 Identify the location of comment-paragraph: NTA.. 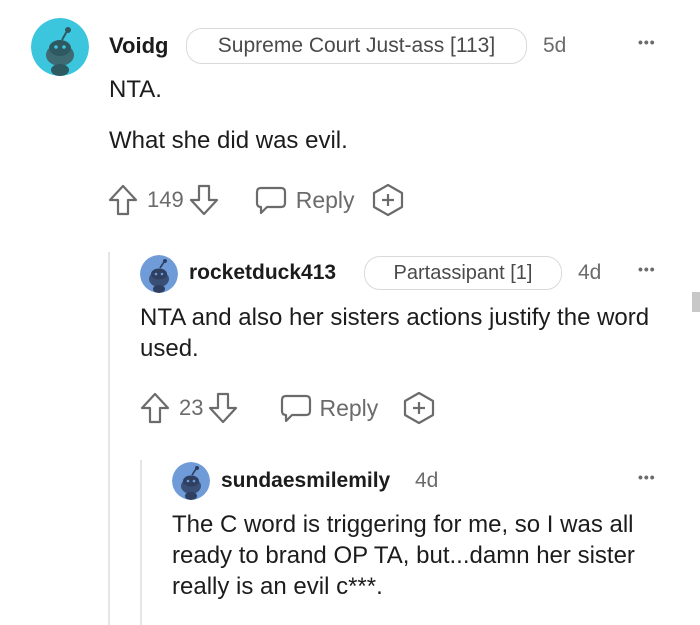
(135, 89).